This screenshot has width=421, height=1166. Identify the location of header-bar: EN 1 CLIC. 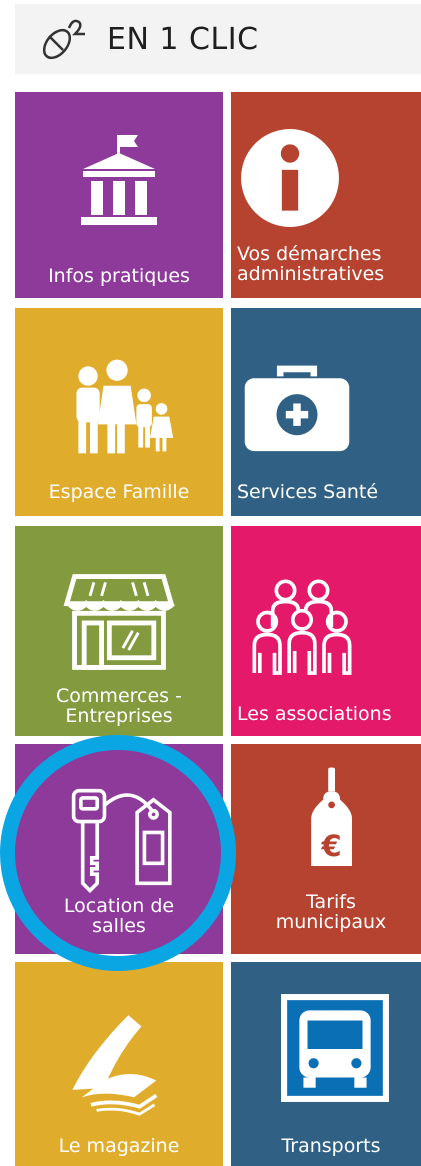
(218, 39).